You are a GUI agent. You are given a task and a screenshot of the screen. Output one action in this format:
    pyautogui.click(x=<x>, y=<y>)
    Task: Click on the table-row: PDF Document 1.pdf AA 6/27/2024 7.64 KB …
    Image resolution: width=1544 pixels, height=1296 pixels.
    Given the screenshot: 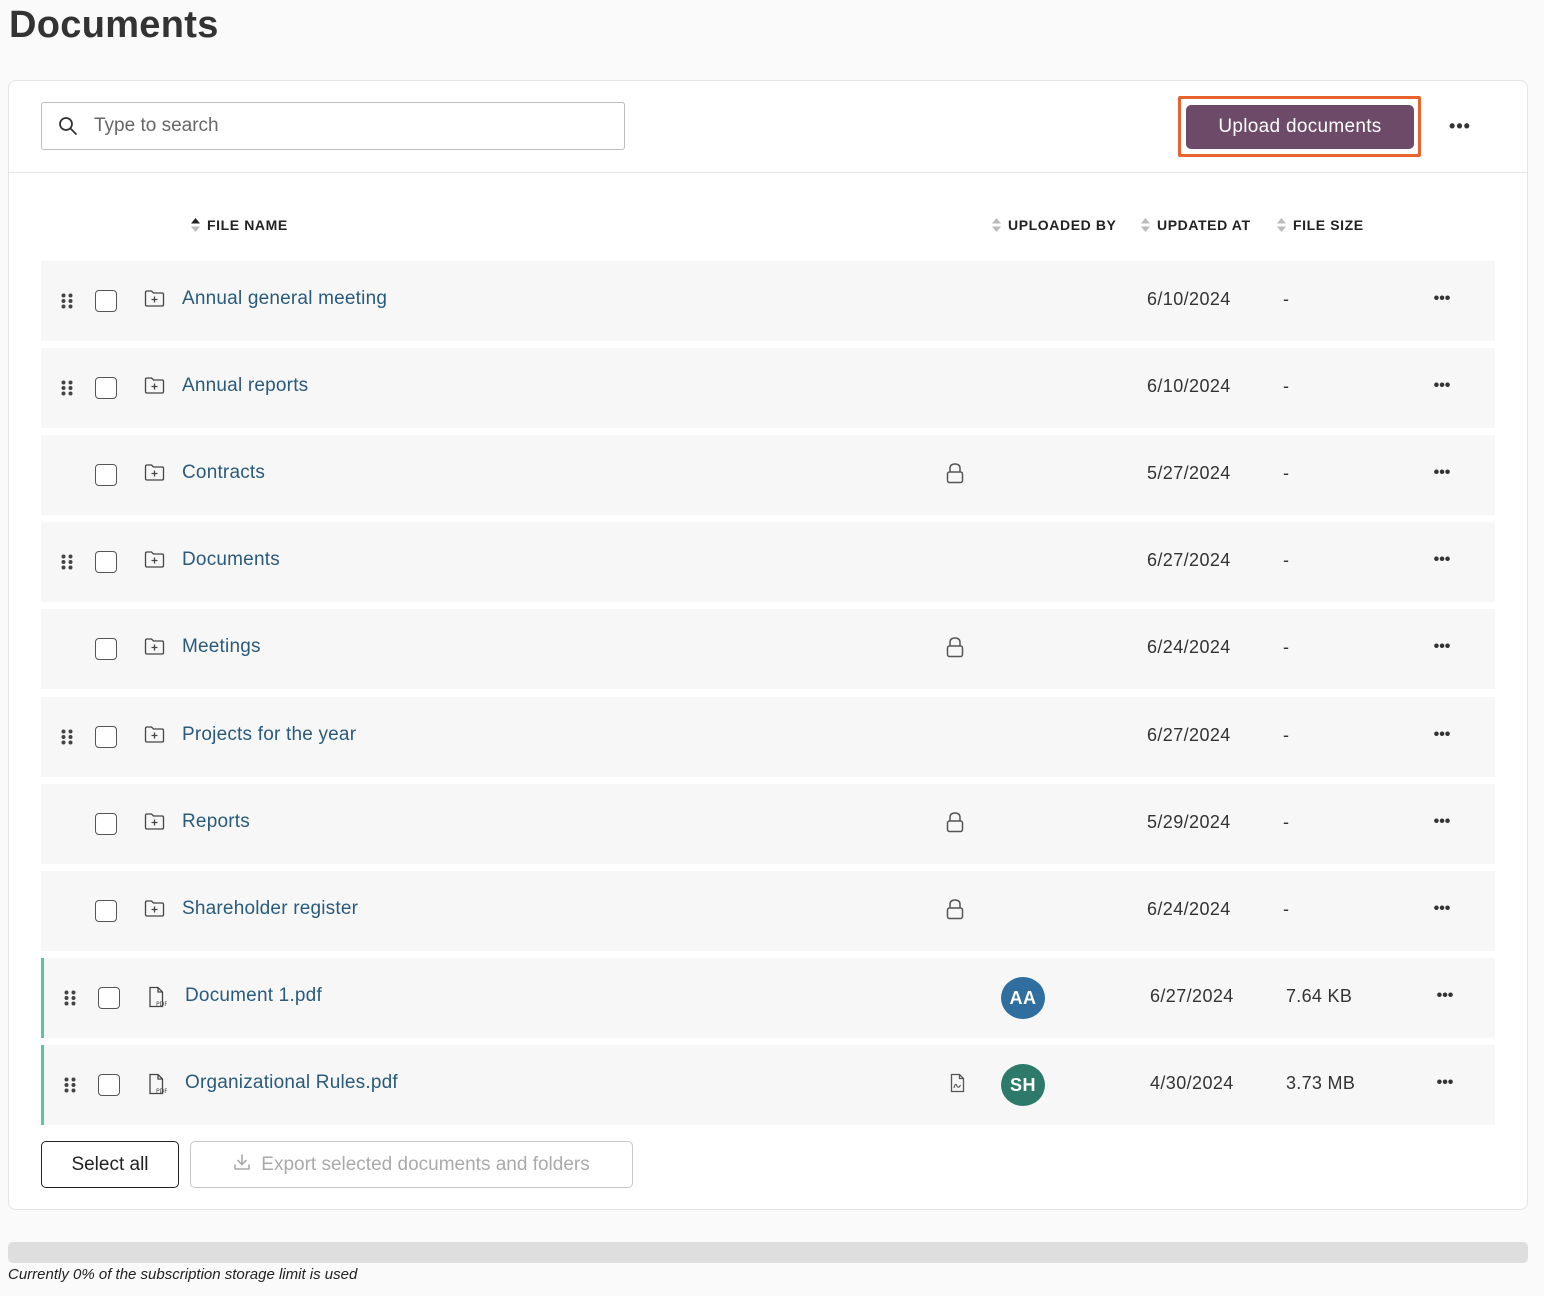 What is the action you would take?
    pyautogui.click(x=768, y=998)
    